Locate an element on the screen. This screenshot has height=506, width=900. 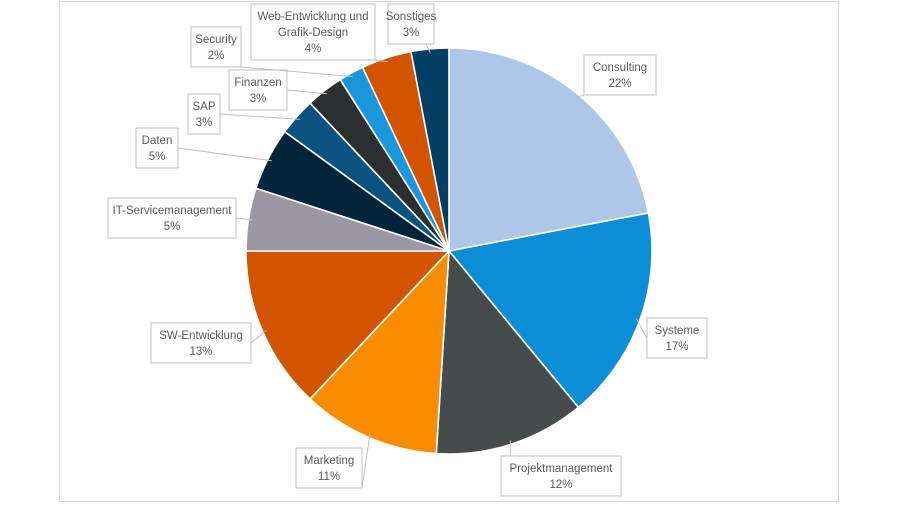
label-category: SAP is located at coordinates (203, 107).